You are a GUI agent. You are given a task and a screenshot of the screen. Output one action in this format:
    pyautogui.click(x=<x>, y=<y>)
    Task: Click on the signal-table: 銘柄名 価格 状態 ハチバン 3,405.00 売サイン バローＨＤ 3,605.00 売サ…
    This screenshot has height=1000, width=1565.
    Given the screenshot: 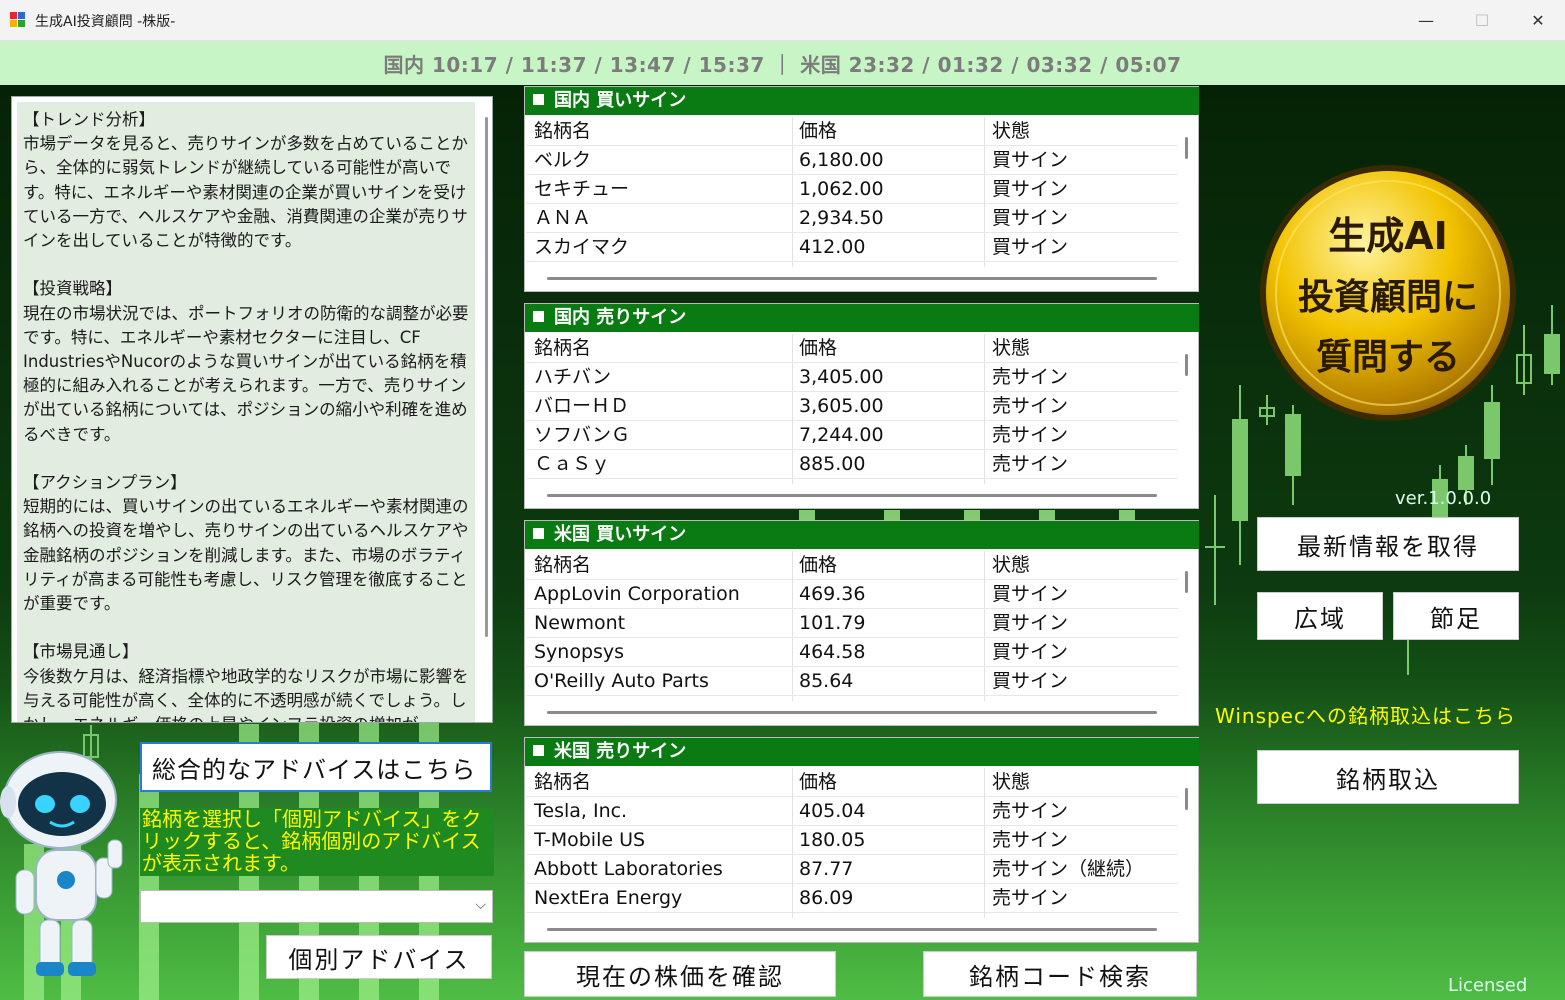 What is the action you would take?
    pyautogui.click(x=852, y=409)
    